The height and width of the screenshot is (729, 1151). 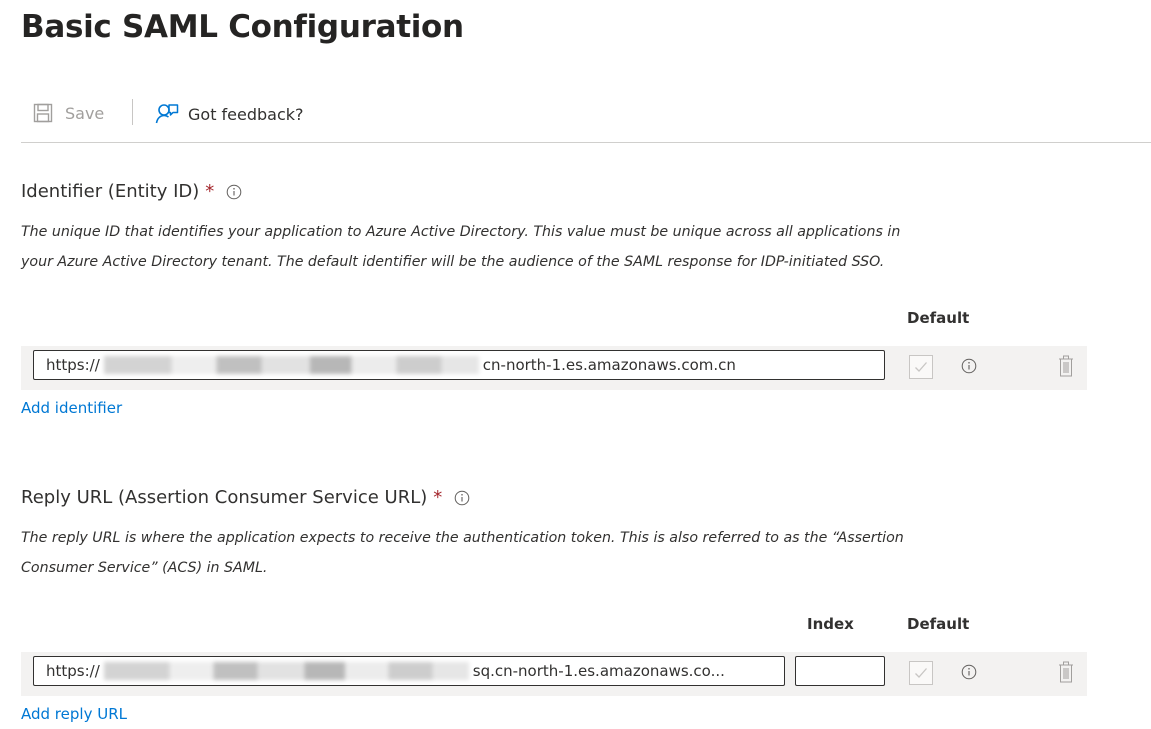 I want to click on identifier-default-checkbox, so click(x=921, y=367).